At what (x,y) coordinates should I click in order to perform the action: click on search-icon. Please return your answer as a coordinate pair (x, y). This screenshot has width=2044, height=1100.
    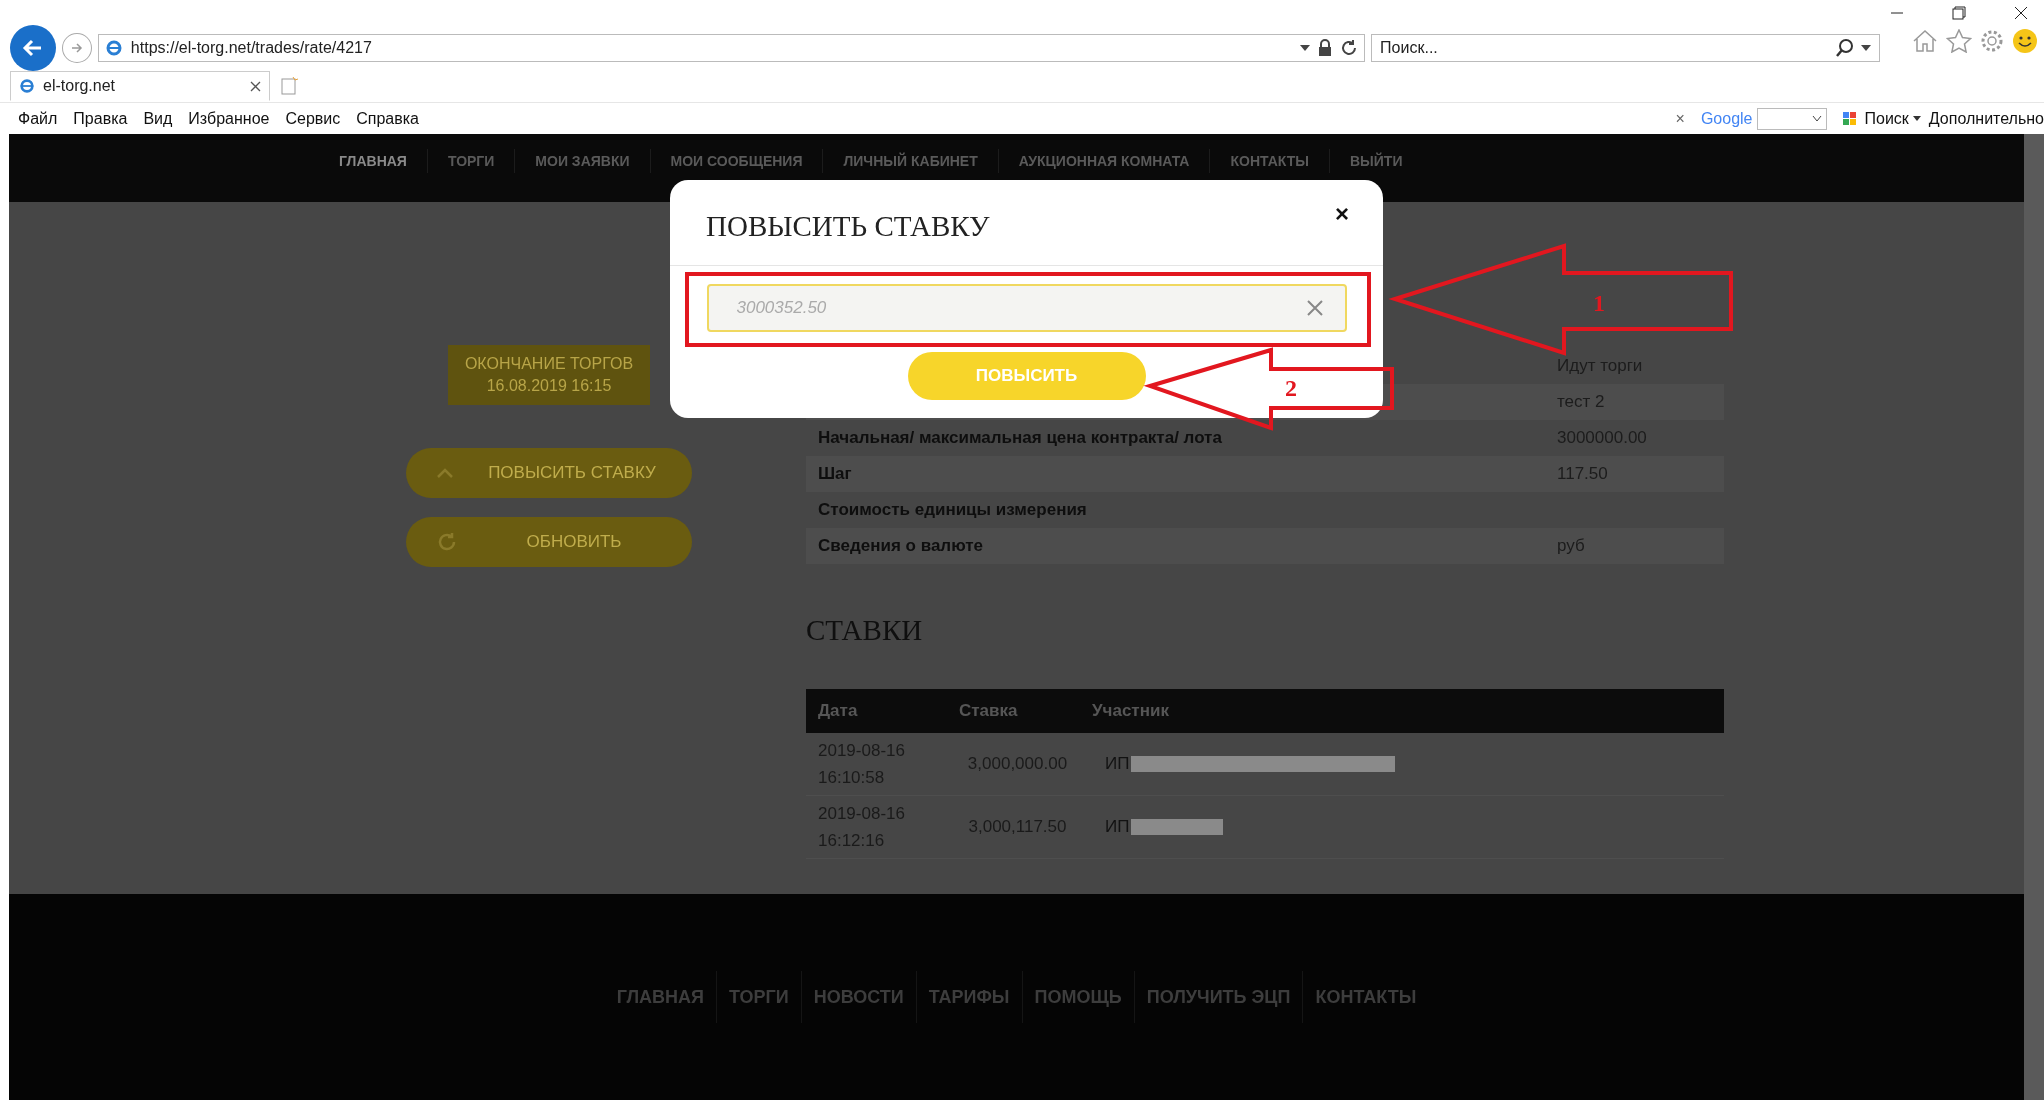
    Looking at the image, I should click on (1845, 48).